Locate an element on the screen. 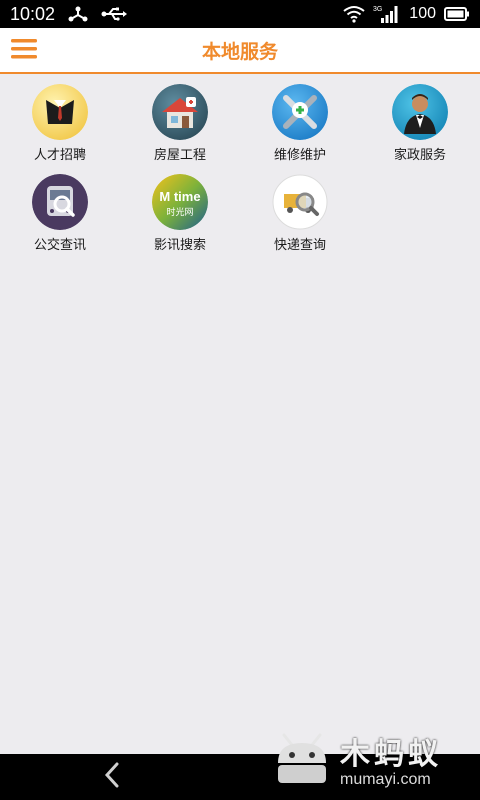 The image size is (480, 800). service-label: 快递查询 is located at coordinates (299, 245).